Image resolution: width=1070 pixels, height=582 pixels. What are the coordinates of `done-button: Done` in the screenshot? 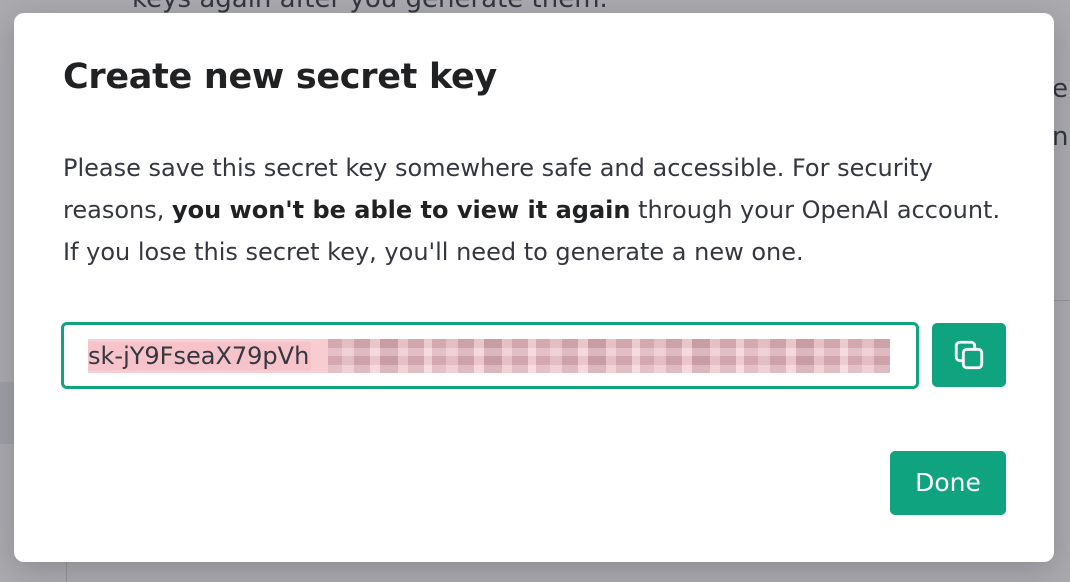 It's located at (948, 483).